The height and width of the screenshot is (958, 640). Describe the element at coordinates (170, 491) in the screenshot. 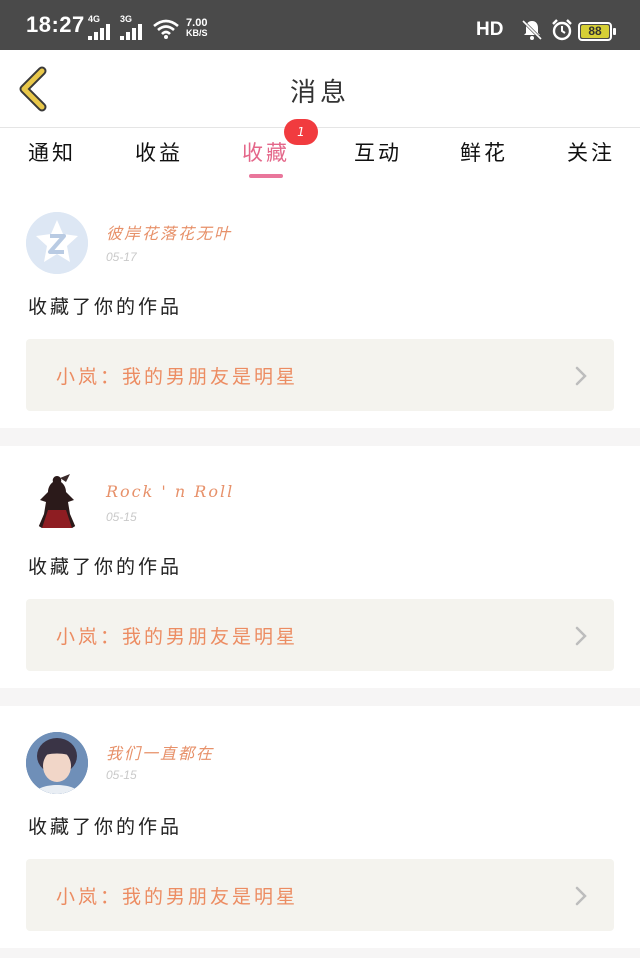

I see `user-name: Rock ' n Roll` at that location.